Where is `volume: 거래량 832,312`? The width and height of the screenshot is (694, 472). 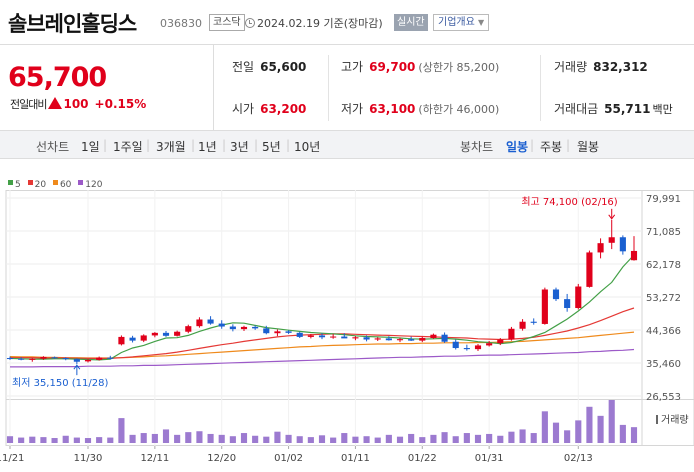
volume: 거래량 832,312 is located at coordinates (601, 66).